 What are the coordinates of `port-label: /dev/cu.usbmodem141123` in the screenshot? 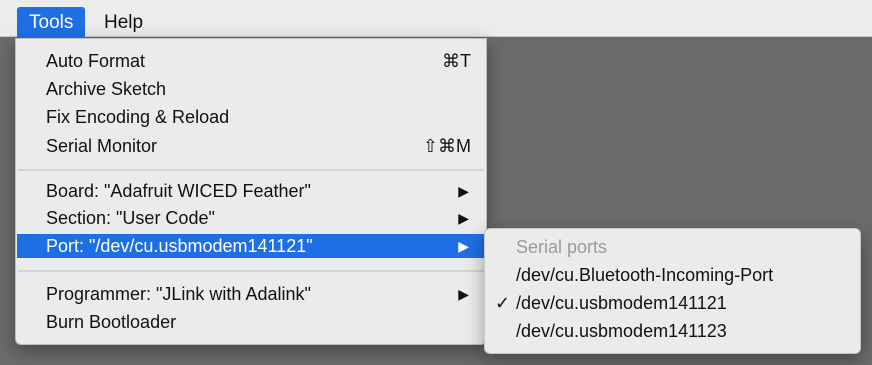 It's located at (621, 331).